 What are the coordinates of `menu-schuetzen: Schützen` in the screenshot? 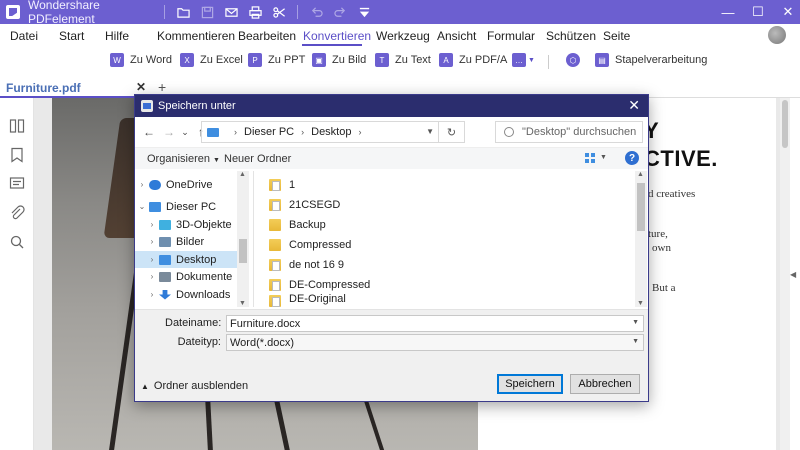 It's located at (571, 35).